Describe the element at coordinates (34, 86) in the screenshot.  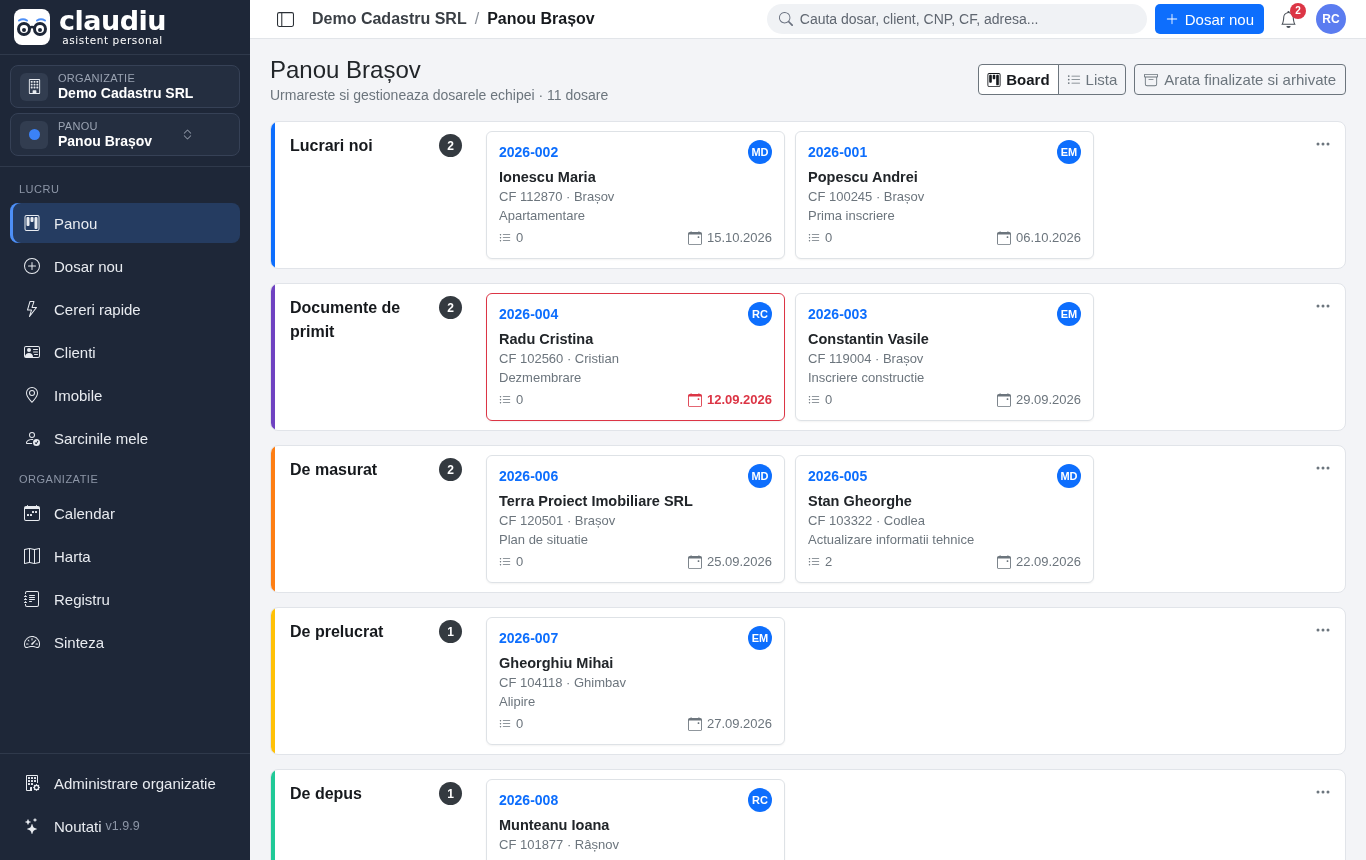
I see `building-icon` at that location.